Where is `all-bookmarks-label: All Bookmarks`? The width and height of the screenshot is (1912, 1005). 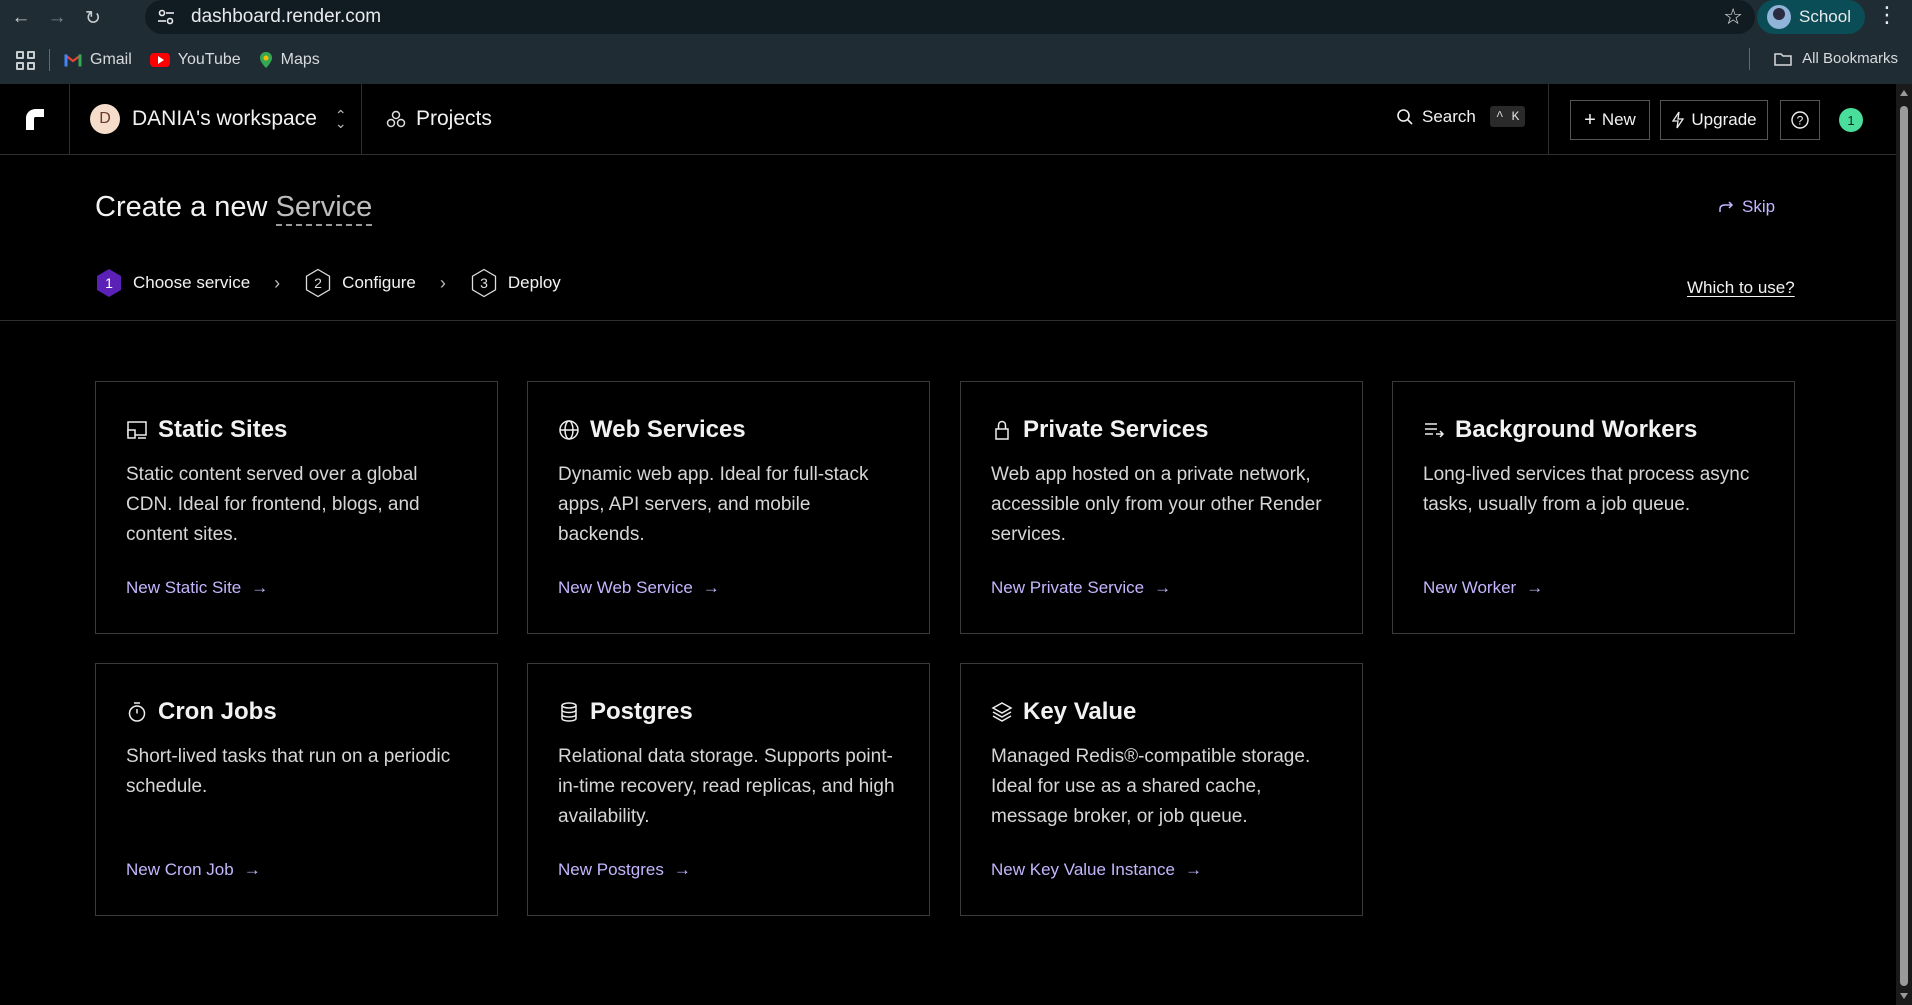
all-bookmarks-label: All Bookmarks is located at coordinates (1850, 58).